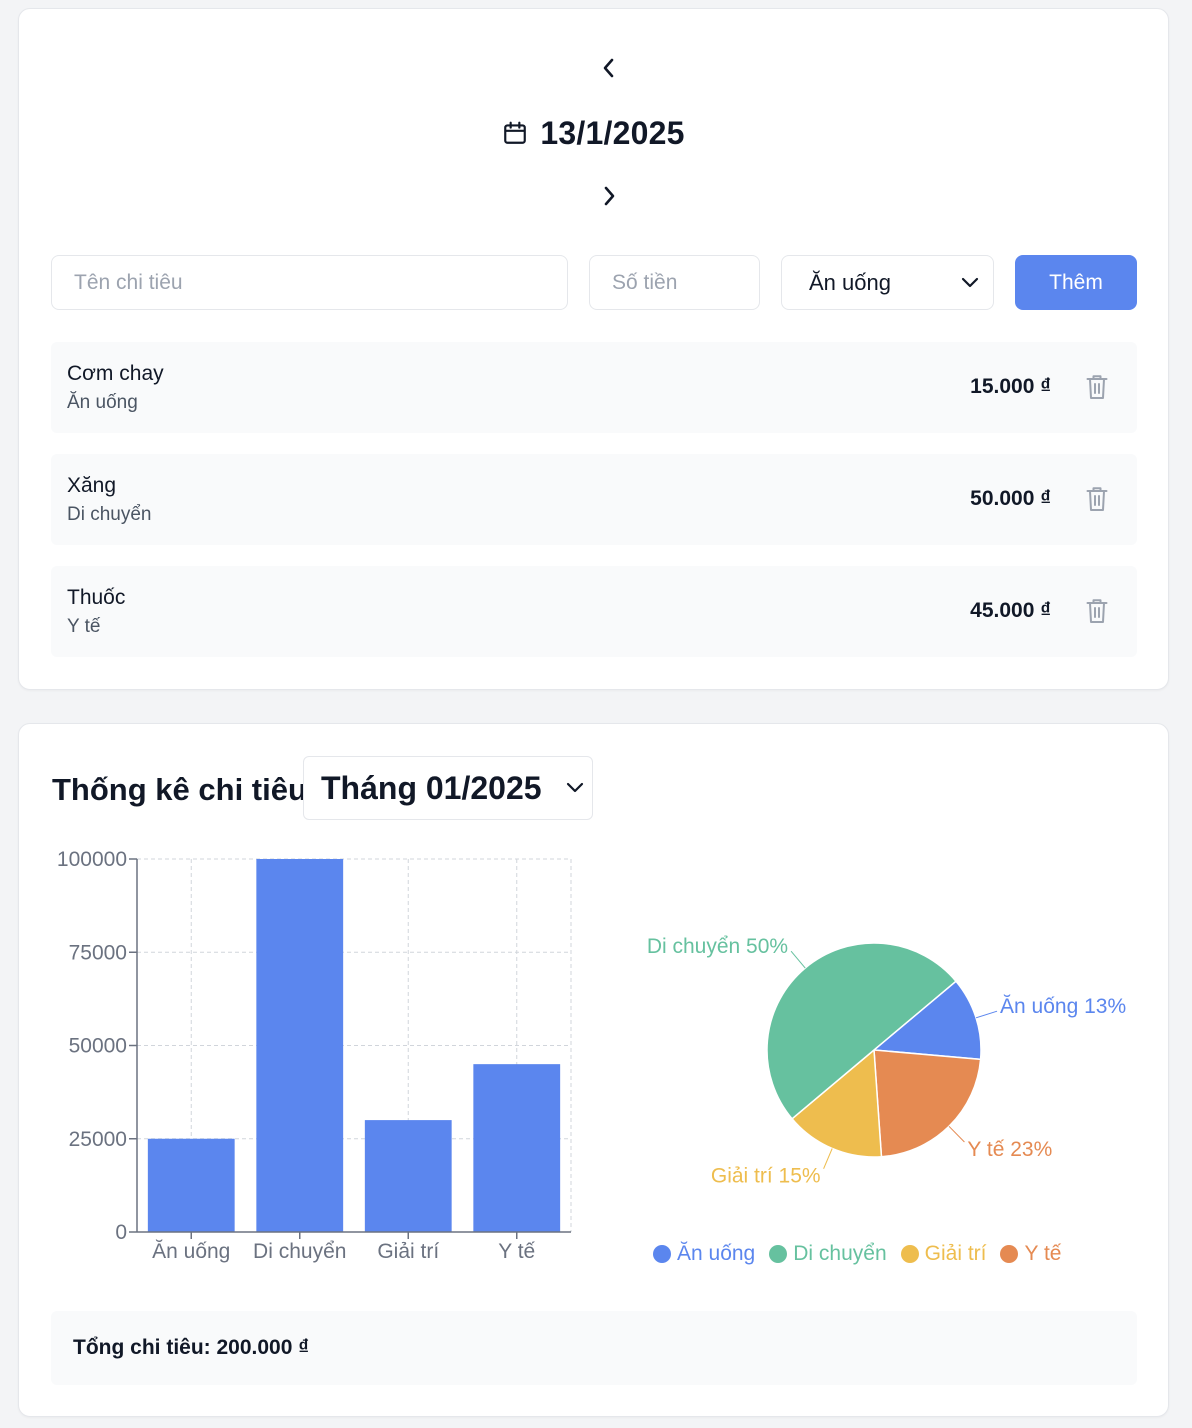 The height and width of the screenshot is (1428, 1192). What do you see at coordinates (594, 611) in the screenshot?
I see `expense-item: Thuốc Y tế 45.000 ₫` at bounding box center [594, 611].